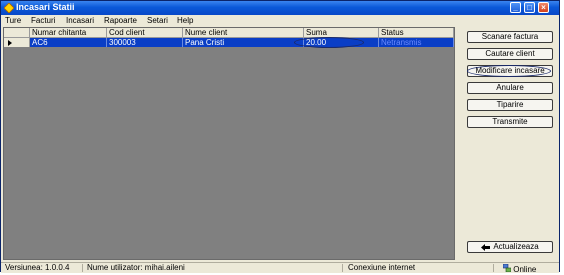  Describe the element at coordinates (416, 42) in the screenshot. I see `cell-status: Netransmis` at that location.